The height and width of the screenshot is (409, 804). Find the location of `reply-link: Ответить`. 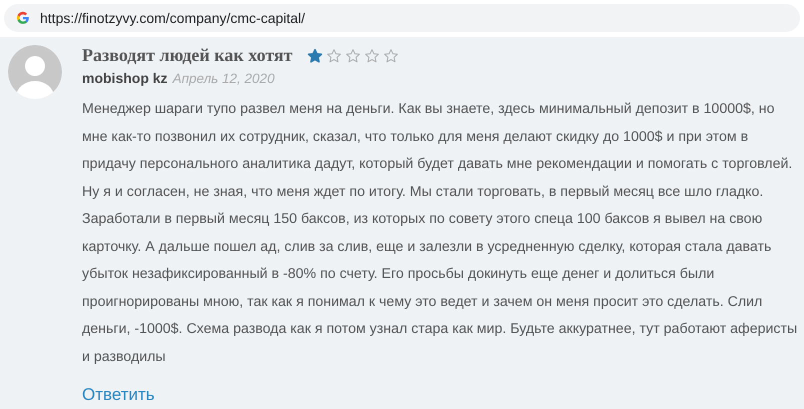

reply-link: Ответить is located at coordinates (118, 395).